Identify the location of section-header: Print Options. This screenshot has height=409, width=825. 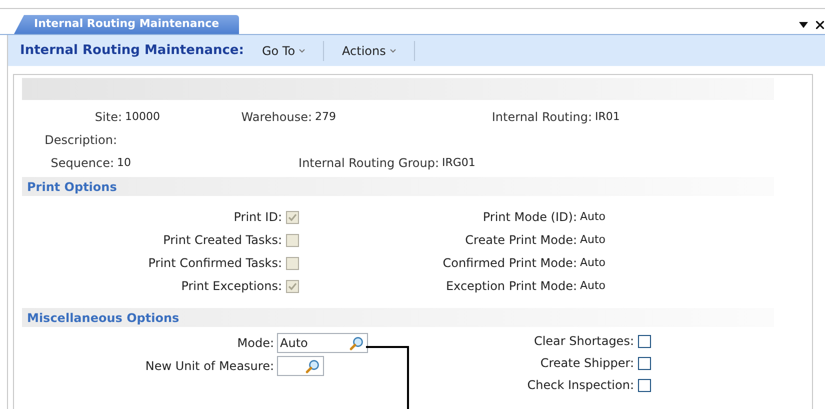
(398, 186).